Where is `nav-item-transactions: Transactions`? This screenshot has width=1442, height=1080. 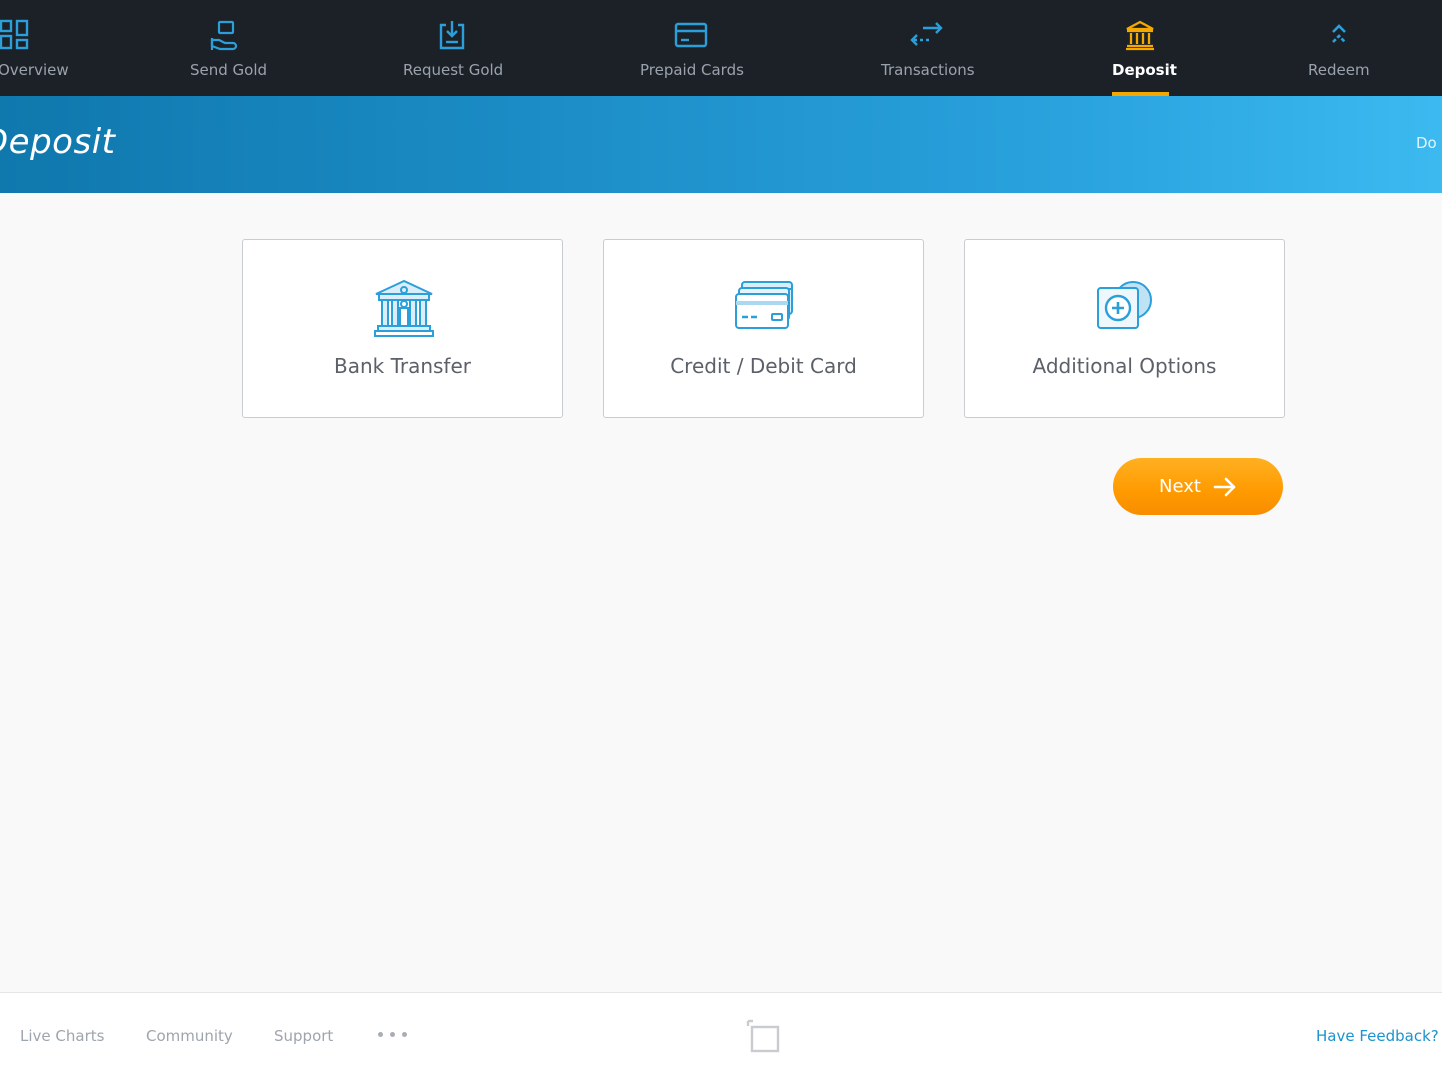
nav-item-transactions: Transactions is located at coordinates (927, 48).